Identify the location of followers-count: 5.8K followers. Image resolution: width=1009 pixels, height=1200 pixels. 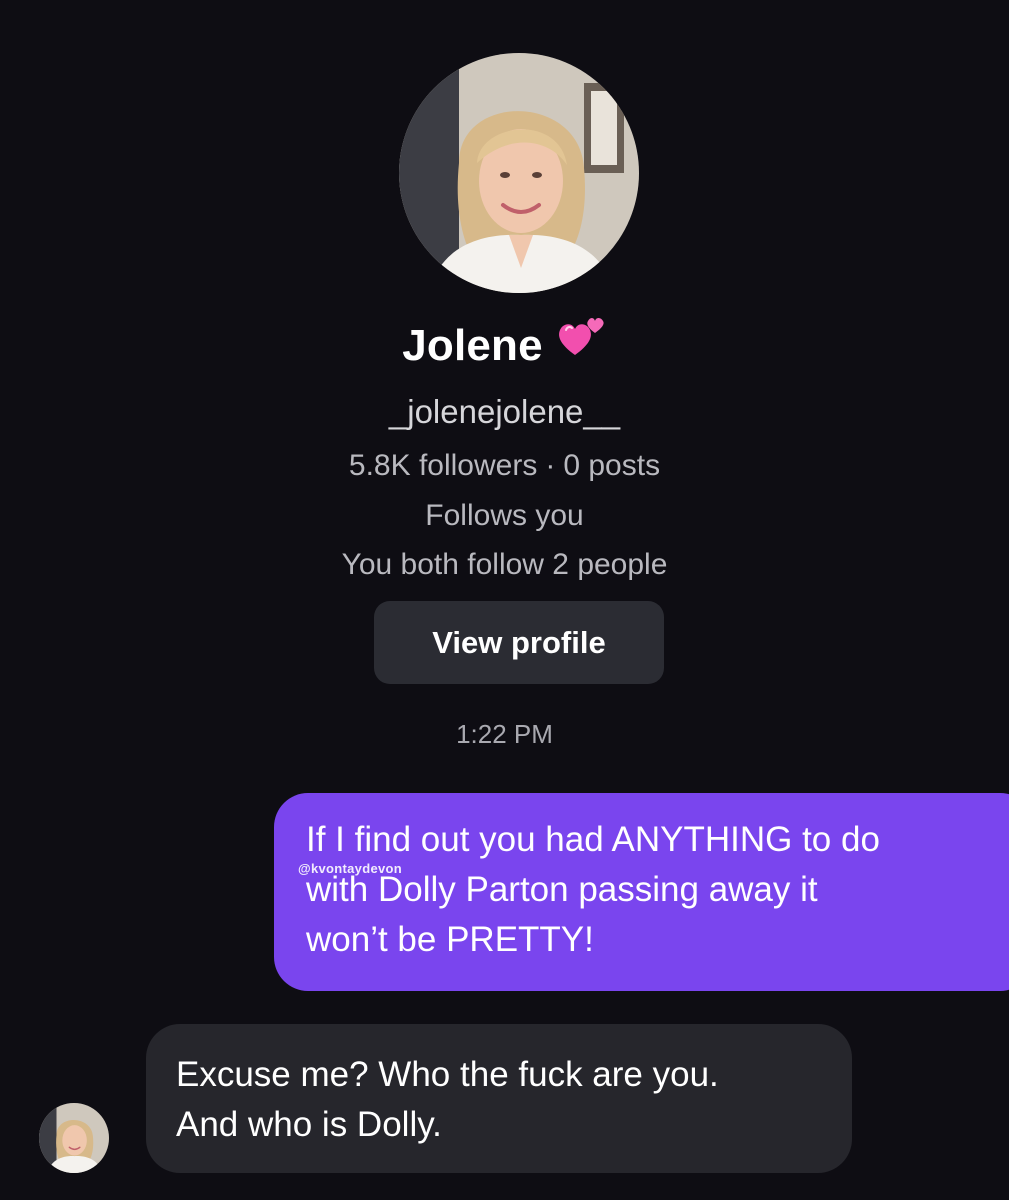
(443, 465).